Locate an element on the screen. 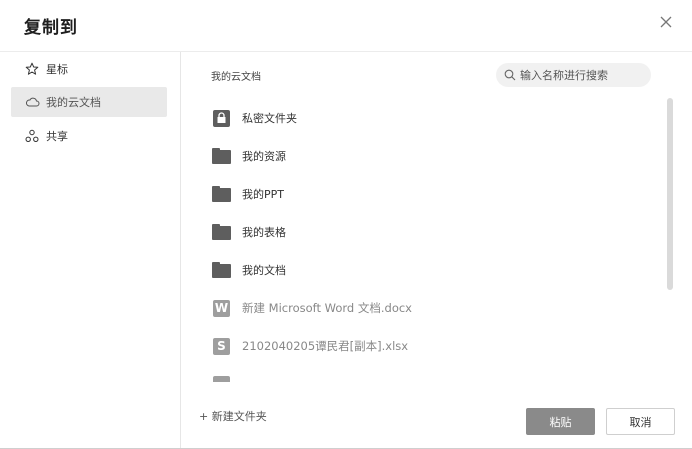 The height and width of the screenshot is (449, 692). paste-button: 粘贴 is located at coordinates (560, 421).